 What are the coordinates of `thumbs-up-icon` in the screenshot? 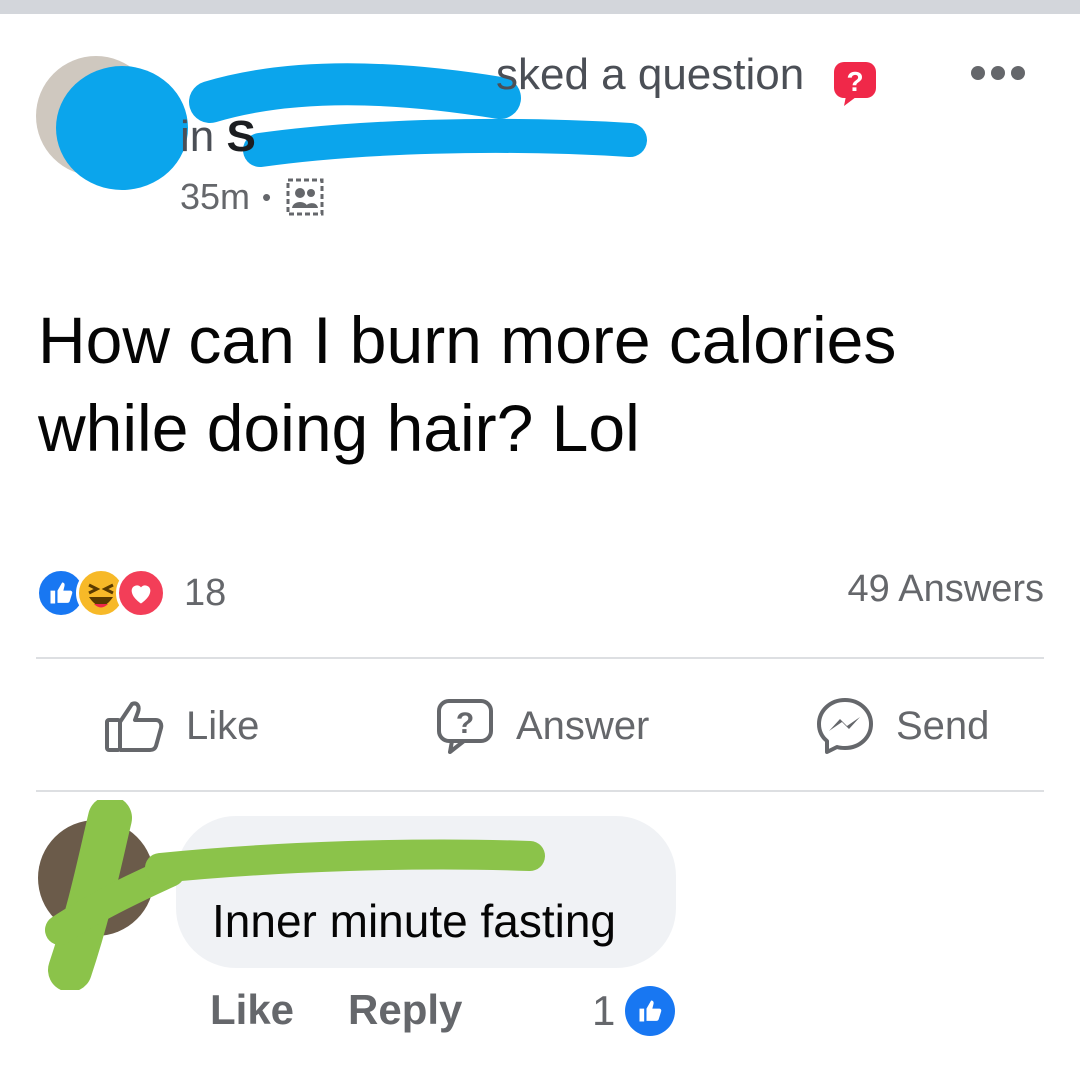 It's located at (134, 726).